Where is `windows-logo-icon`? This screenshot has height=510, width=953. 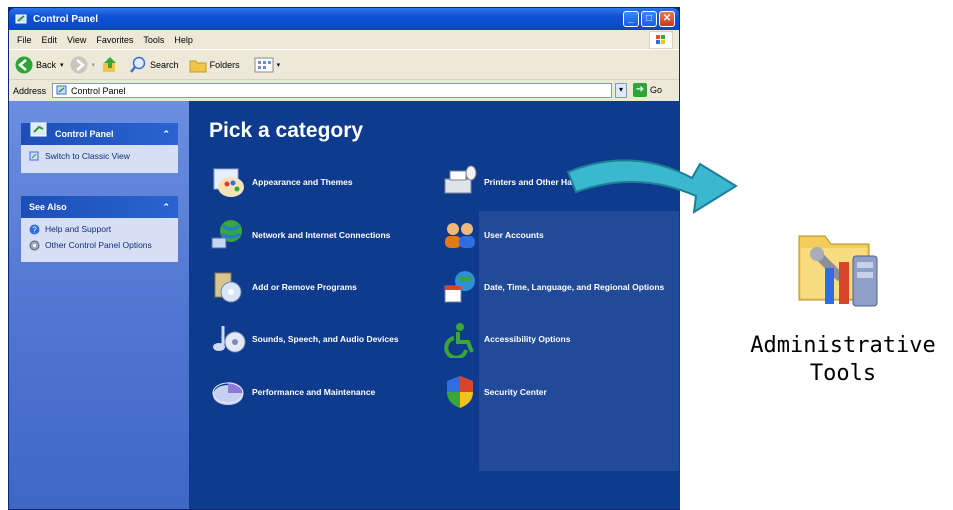 windows-logo-icon is located at coordinates (661, 40).